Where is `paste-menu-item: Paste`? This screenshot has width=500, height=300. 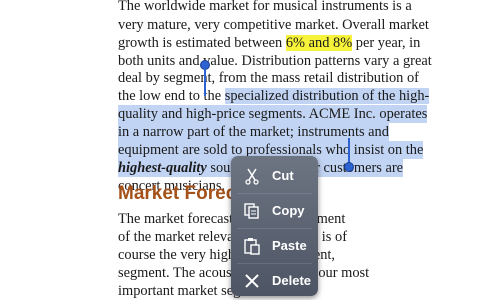
paste-menu-item: Paste is located at coordinates (274, 246).